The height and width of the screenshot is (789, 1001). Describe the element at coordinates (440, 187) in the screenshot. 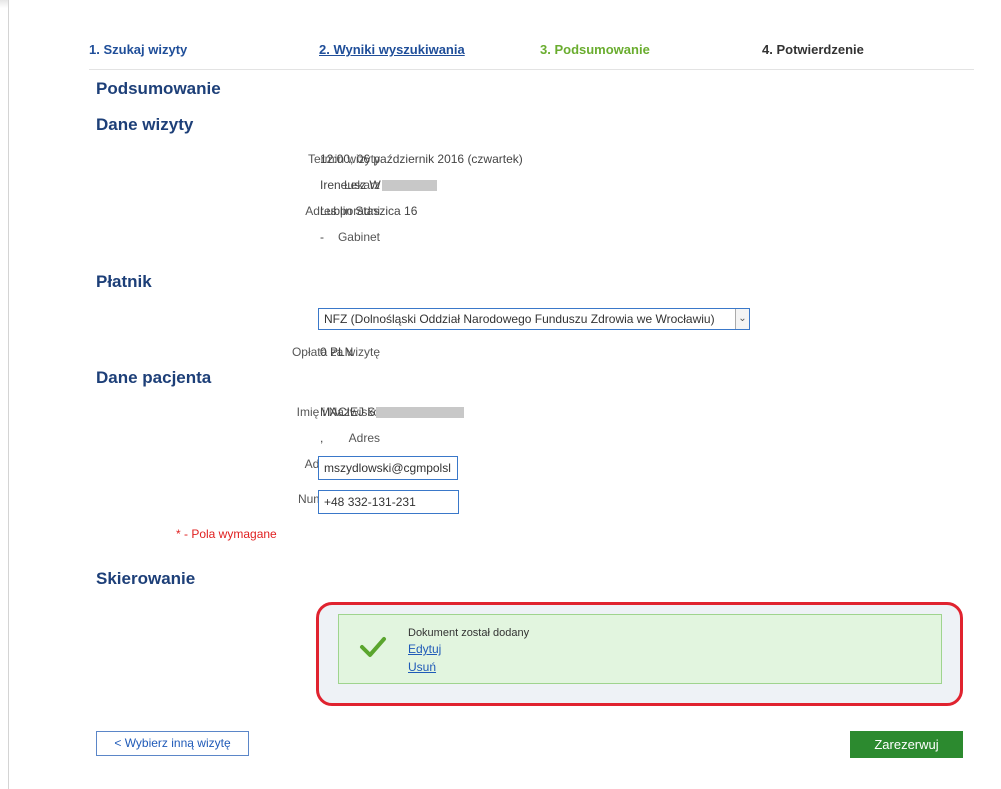

I see `visit-doctor-row: Lekarz Ireneusz W` at that location.